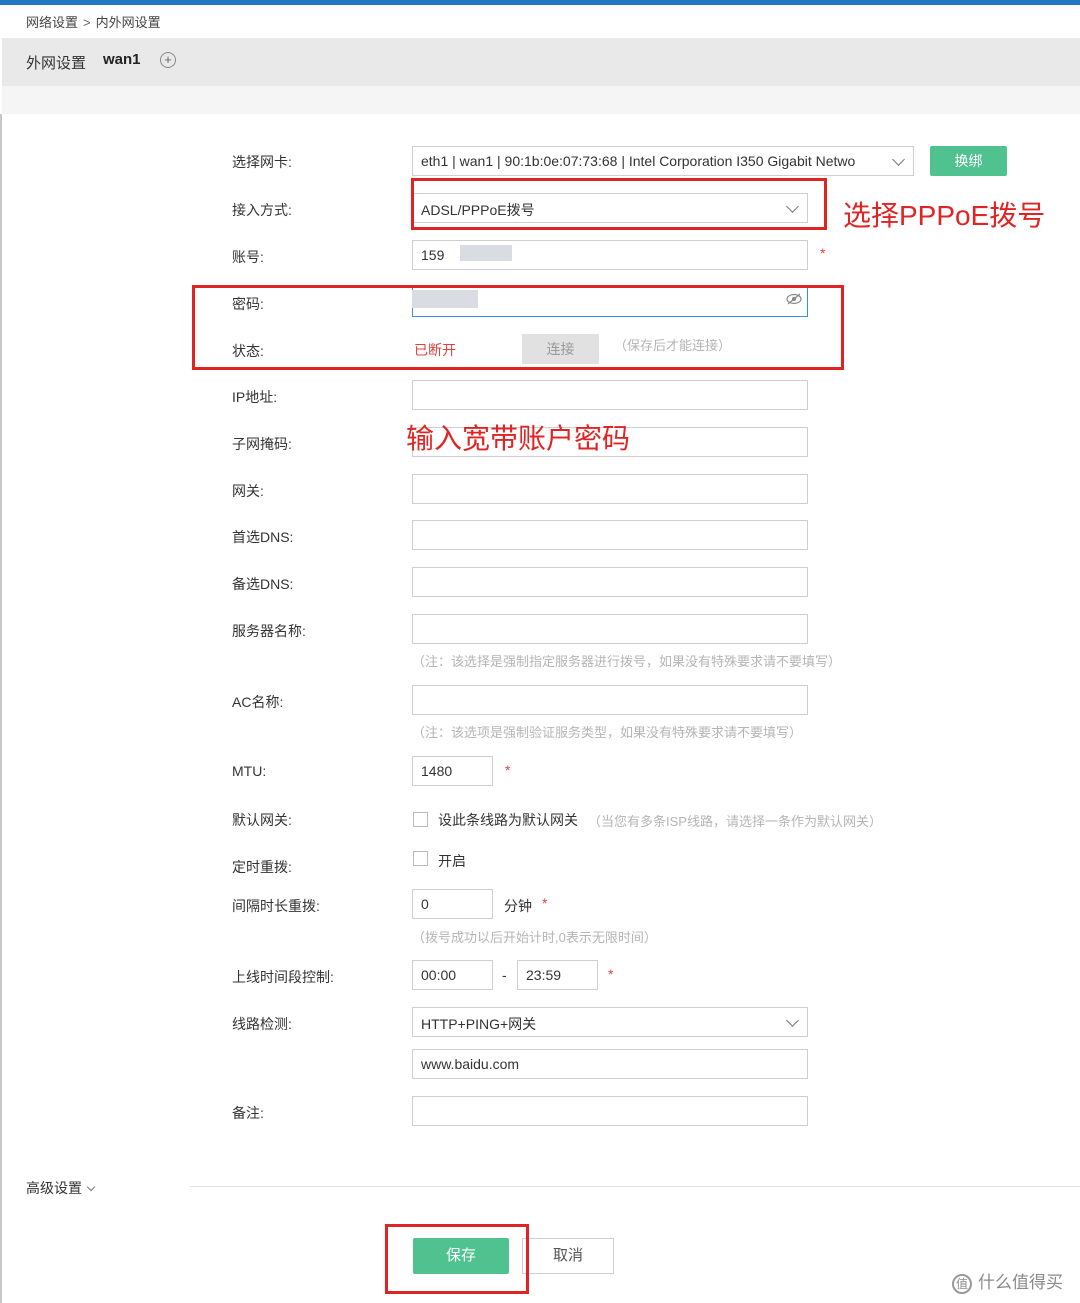 Image resolution: width=1080 pixels, height=1303 pixels. Describe the element at coordinates (262, 1024) in the screenshot. I see `line-check-label: 线路检测:` at that location.